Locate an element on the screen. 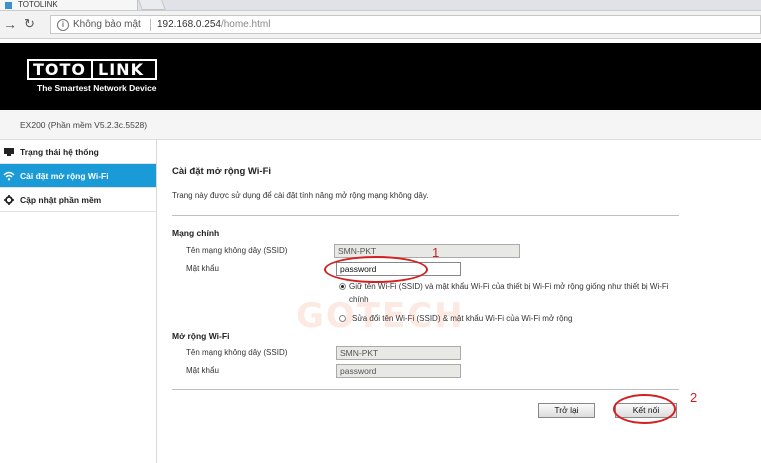 The height and width of the screenshot is (463, 761). gotech-watermark: GOTECH is located at coordinates (380, 316).